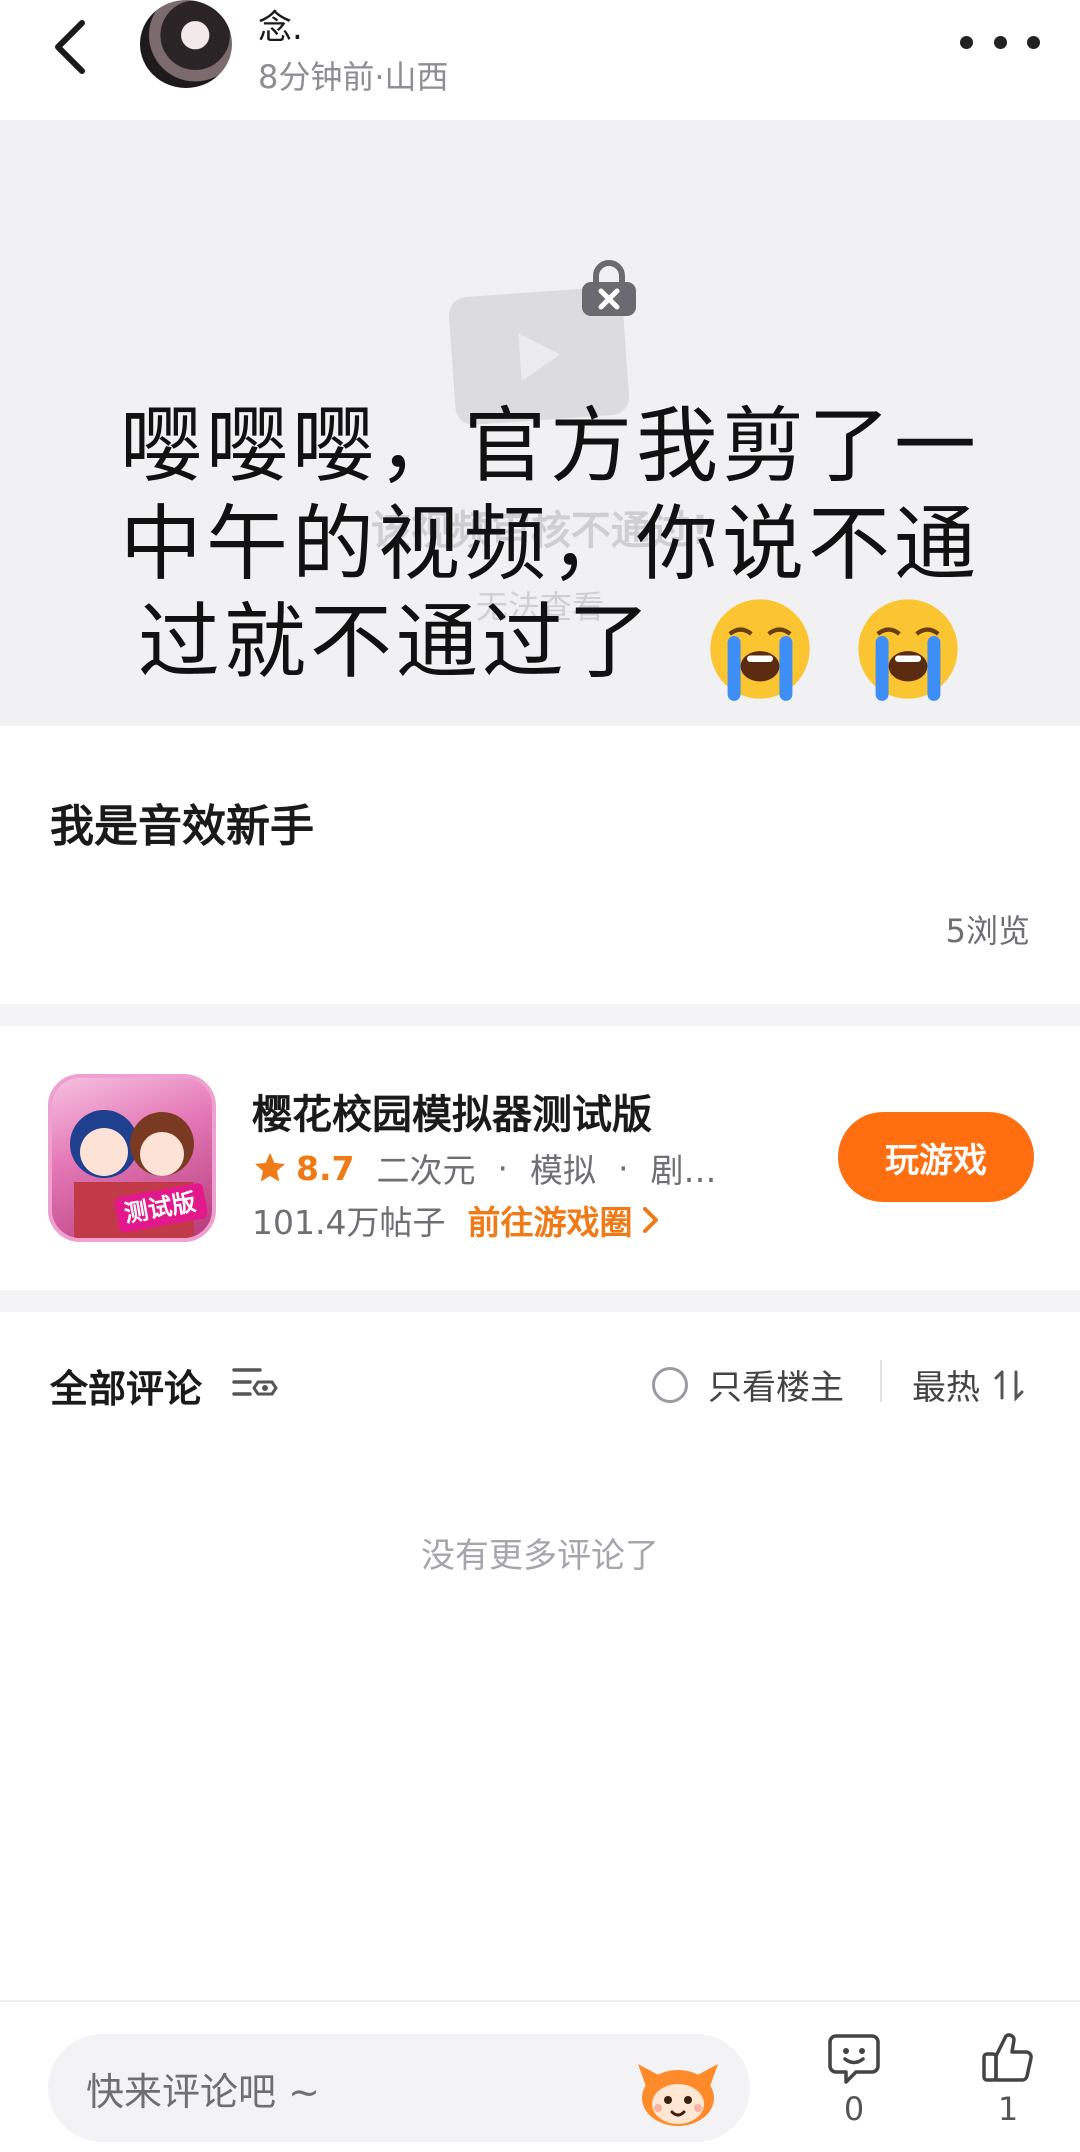 This screenshot has height=2152, width=1080. What do you see at coordinates (549, 544) in the screenshot?
I see `overlay-line: 中午的视频，你说不通` at bounding box center [549, 544].